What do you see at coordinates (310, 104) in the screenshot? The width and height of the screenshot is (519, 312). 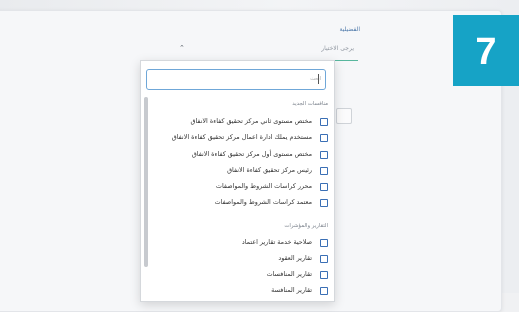 I see `group-header-tenders: منافسات الجديد` at bounding box center [310, 104].